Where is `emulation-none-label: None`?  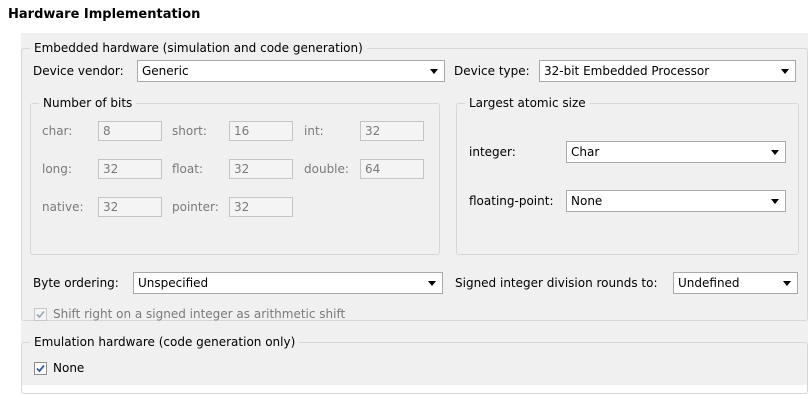
emulation-none-label: None is located at coordinates (69, 368).